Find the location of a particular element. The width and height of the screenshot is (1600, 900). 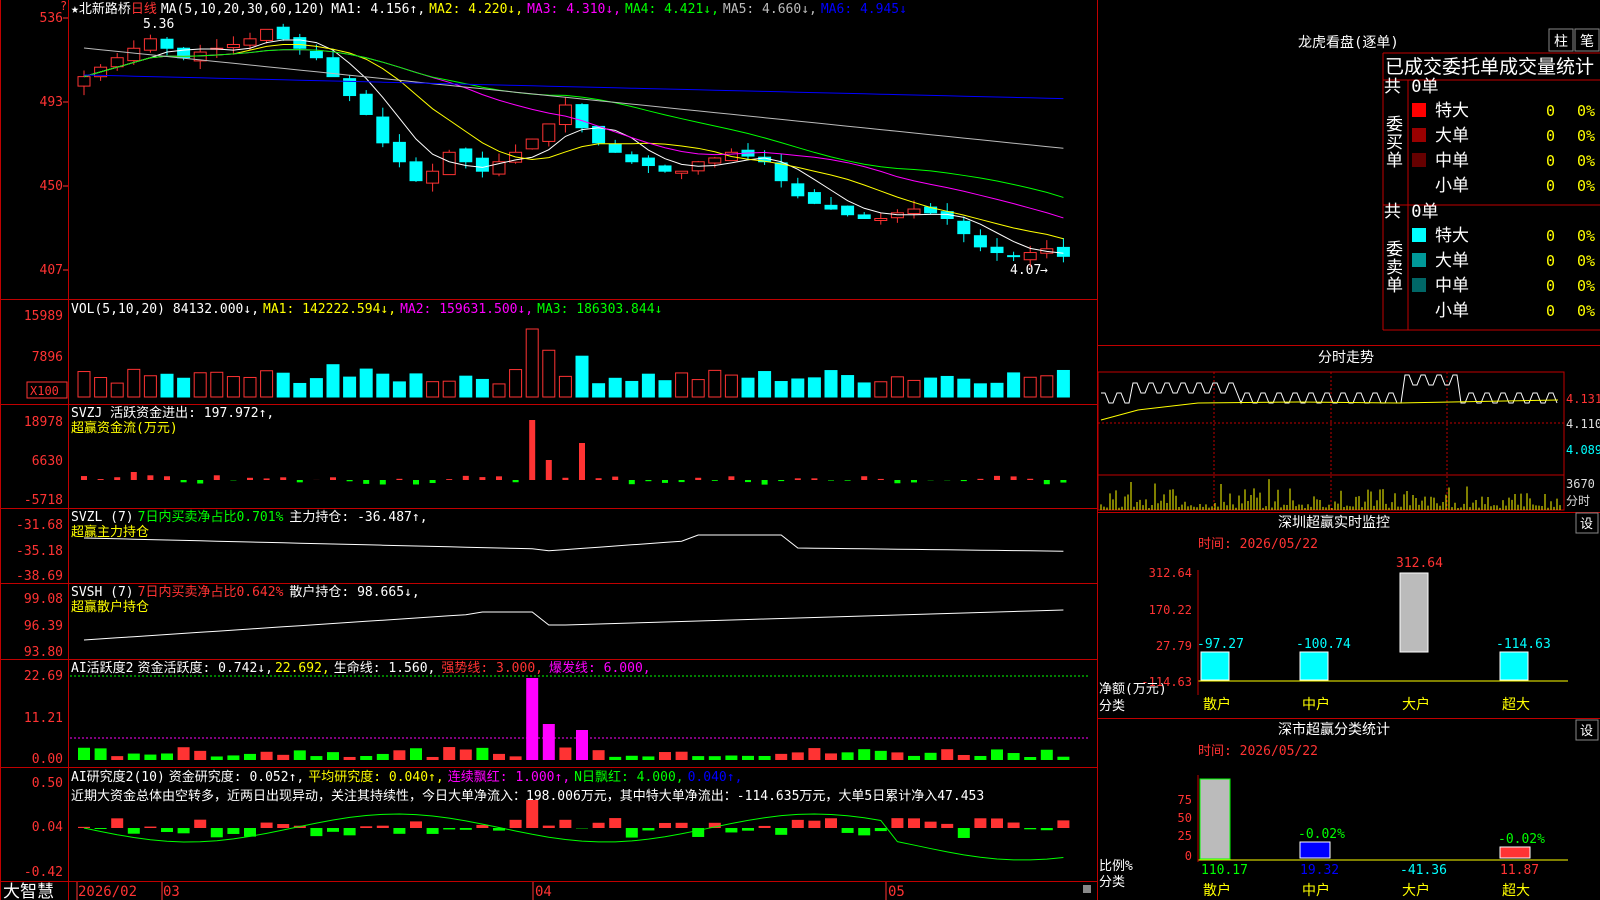

svsh-line is located at coordinates (573, 625).